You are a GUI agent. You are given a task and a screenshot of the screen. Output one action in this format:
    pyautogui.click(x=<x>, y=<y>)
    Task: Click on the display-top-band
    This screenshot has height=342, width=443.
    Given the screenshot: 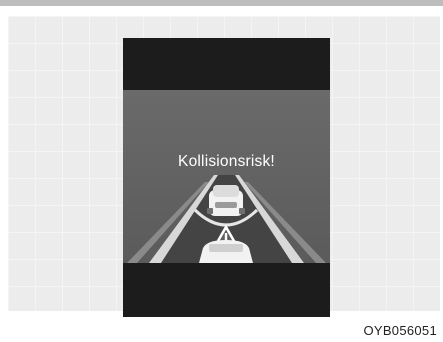 What is the action you would take?
    pyautogui.click(x=226, y=64)
    